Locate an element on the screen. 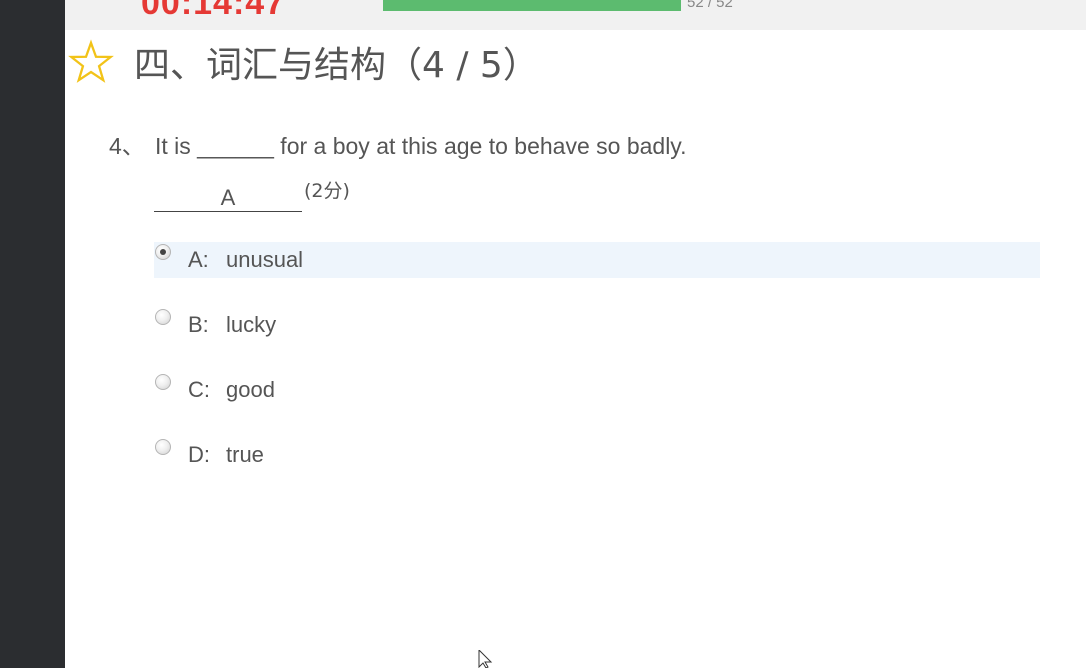 Image resolution: width=1086 pixels, height=668 pixels. exam-status-bar: 00:14:47 52 / 52 is located at coordinates (575, 15).